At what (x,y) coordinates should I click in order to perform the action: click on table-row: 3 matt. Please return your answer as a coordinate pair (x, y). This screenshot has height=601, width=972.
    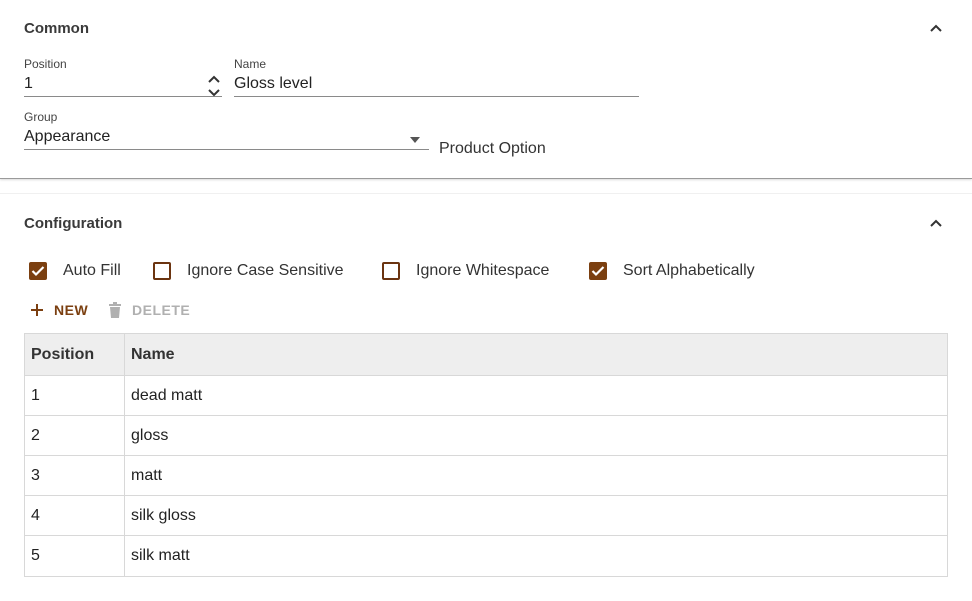
    Looking at the image, I should click on (486, 476).